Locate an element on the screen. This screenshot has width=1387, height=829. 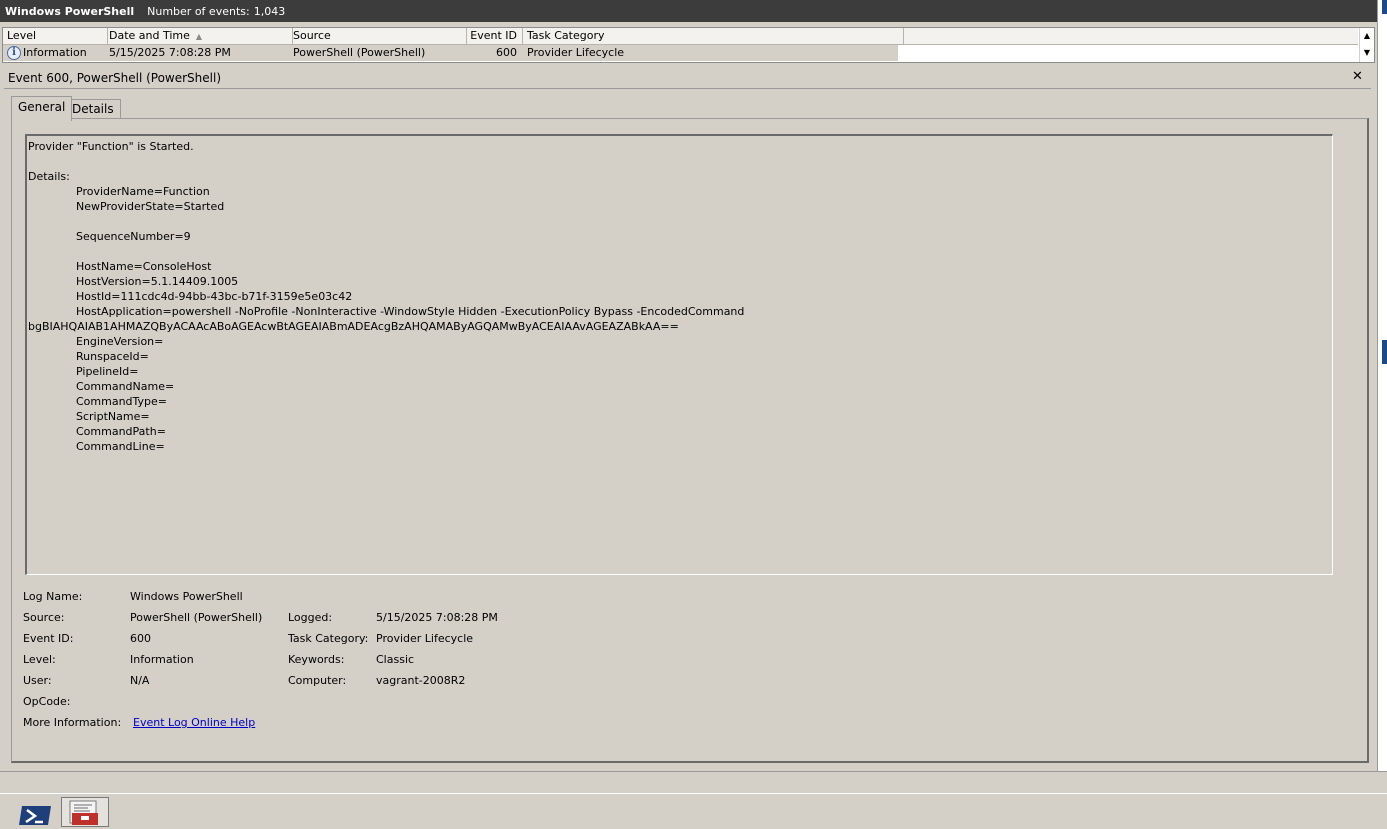
event-count-value: 1,043 is located at coordinates (269, 11).